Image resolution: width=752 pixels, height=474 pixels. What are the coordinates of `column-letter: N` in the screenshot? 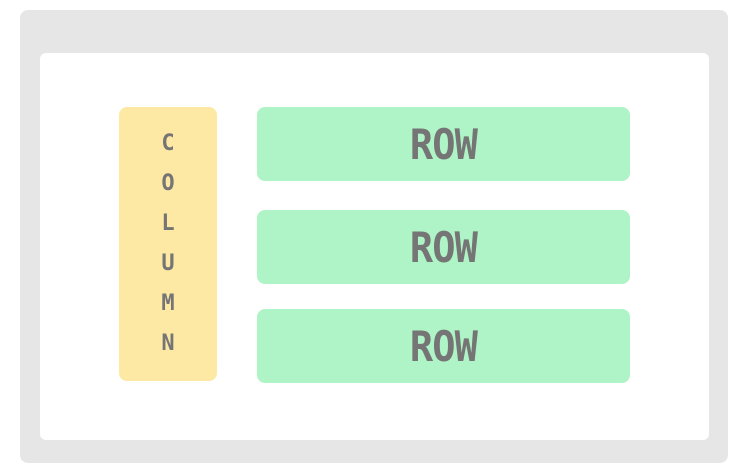 It's located at (168, 343).